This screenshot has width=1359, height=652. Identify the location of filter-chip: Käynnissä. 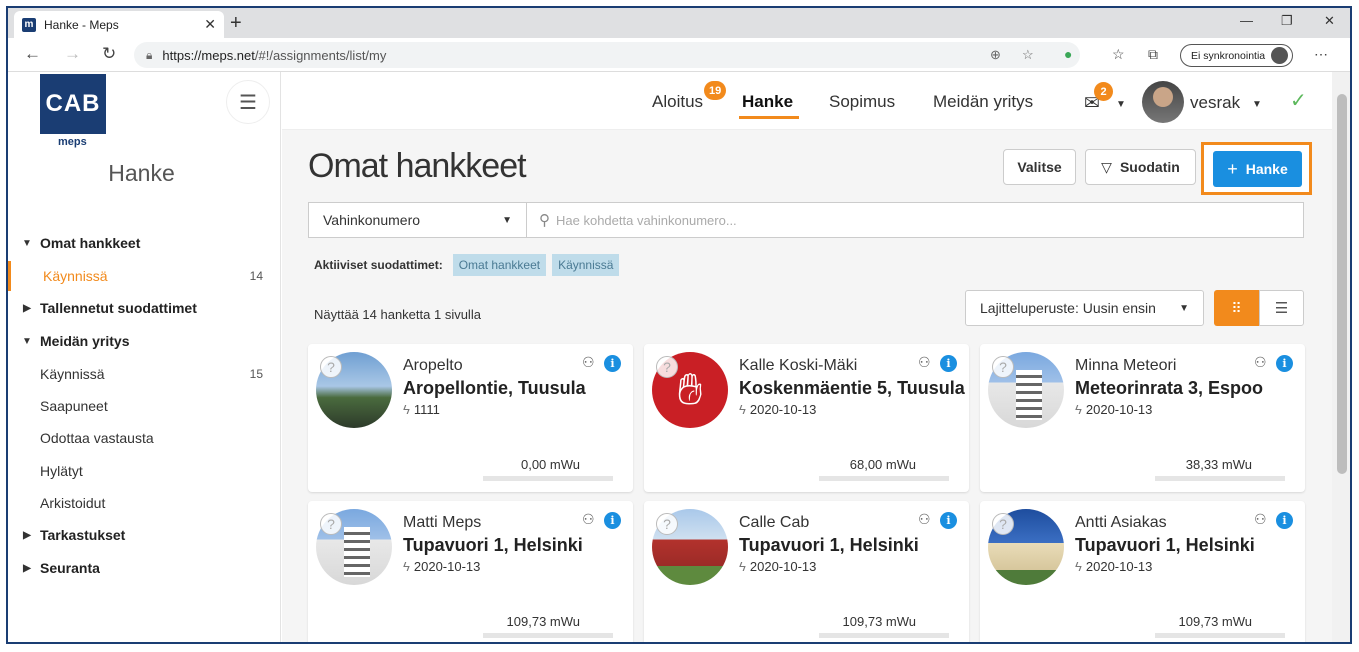
(586, 265).